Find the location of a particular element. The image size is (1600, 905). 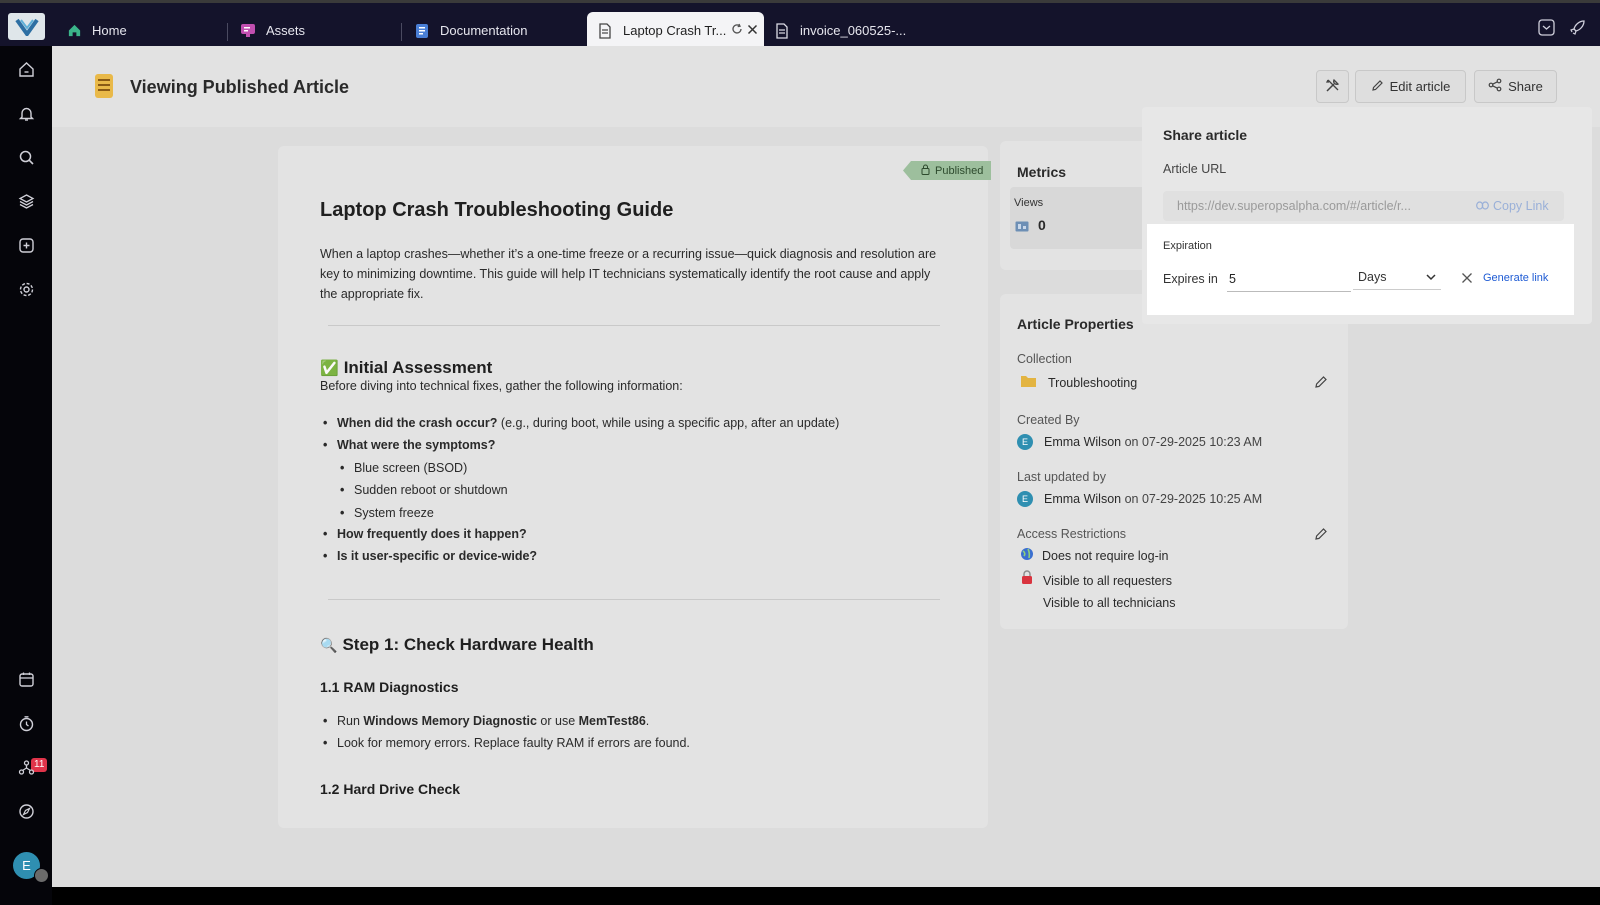

edit-access-icon is located at coordinates (1321, 534).